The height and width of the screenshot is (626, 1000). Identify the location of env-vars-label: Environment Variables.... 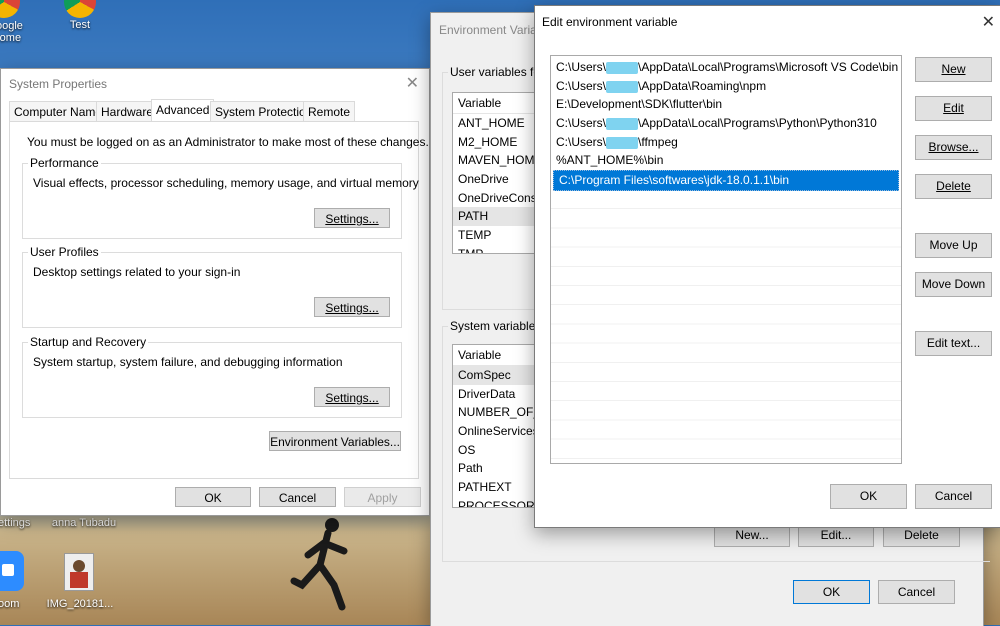
(335, 442).